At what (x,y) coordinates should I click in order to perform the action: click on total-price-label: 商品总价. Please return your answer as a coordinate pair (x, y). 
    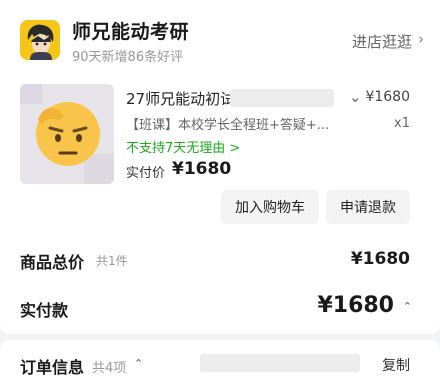
    Looking at the image, I should click on (52, 262).